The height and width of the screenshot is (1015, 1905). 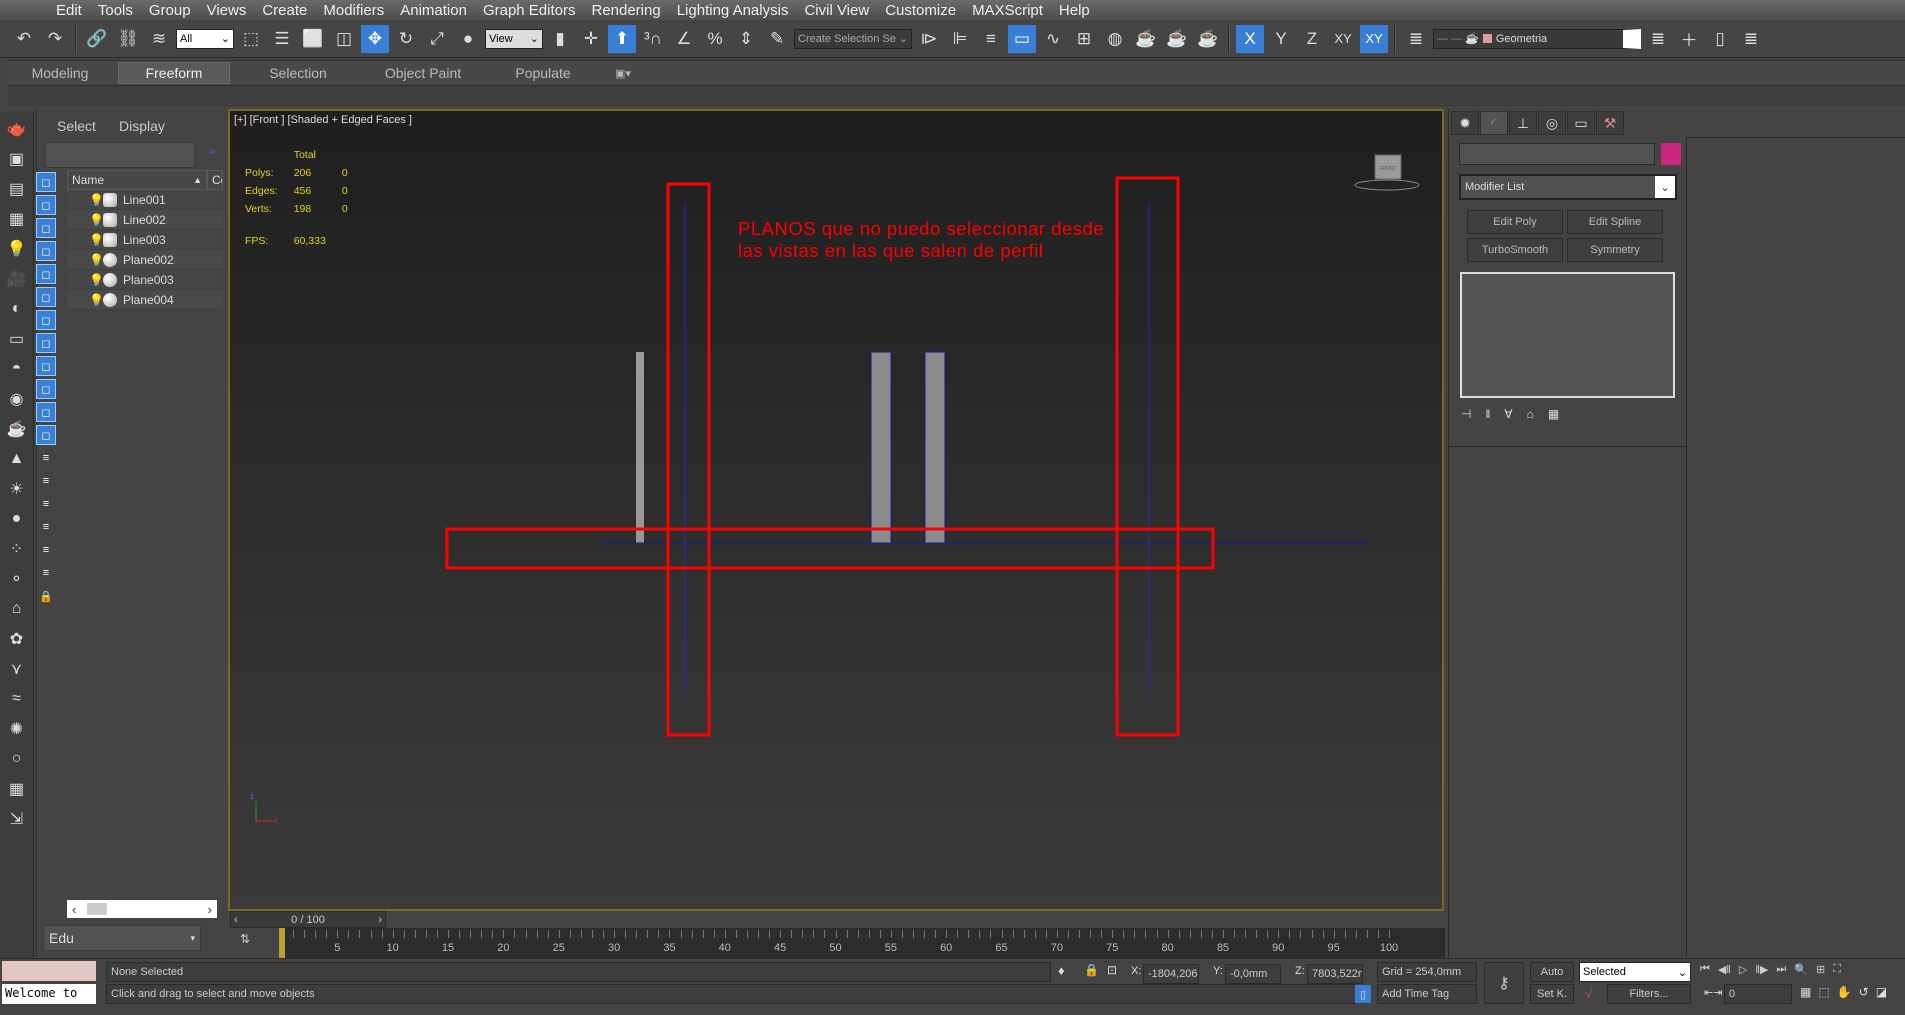 I want to click on x-coordinate-input: -1804,206r, so click(x=1171, y=974).